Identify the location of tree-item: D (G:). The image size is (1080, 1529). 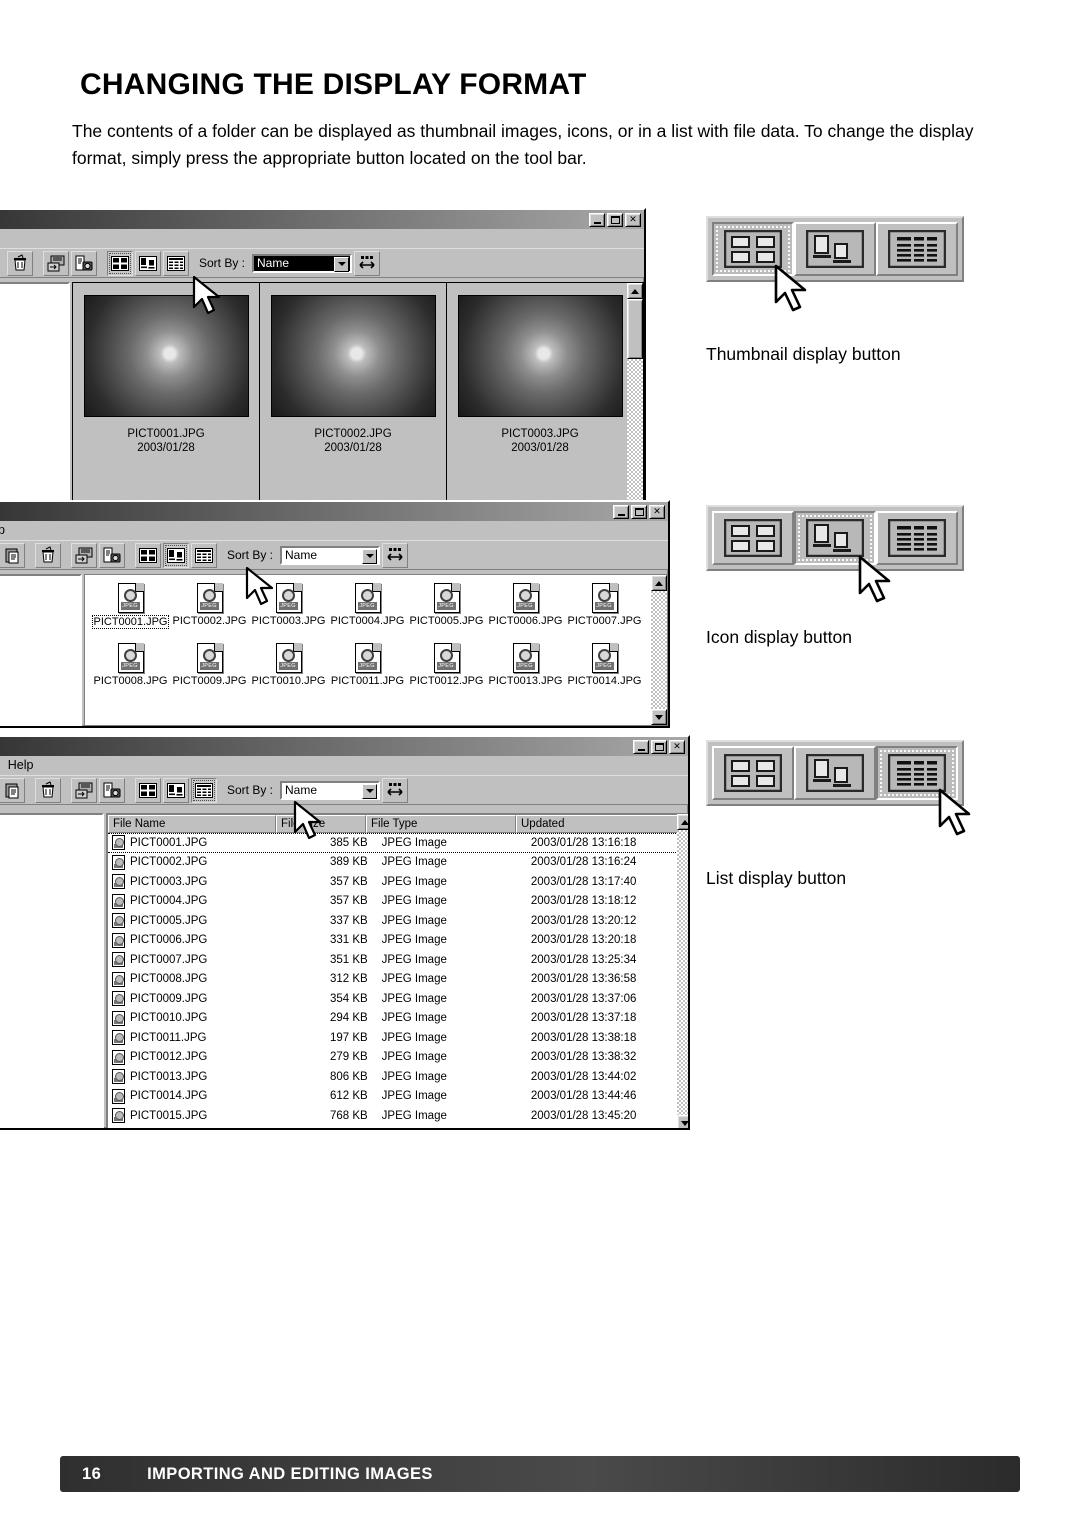
(51, 960).